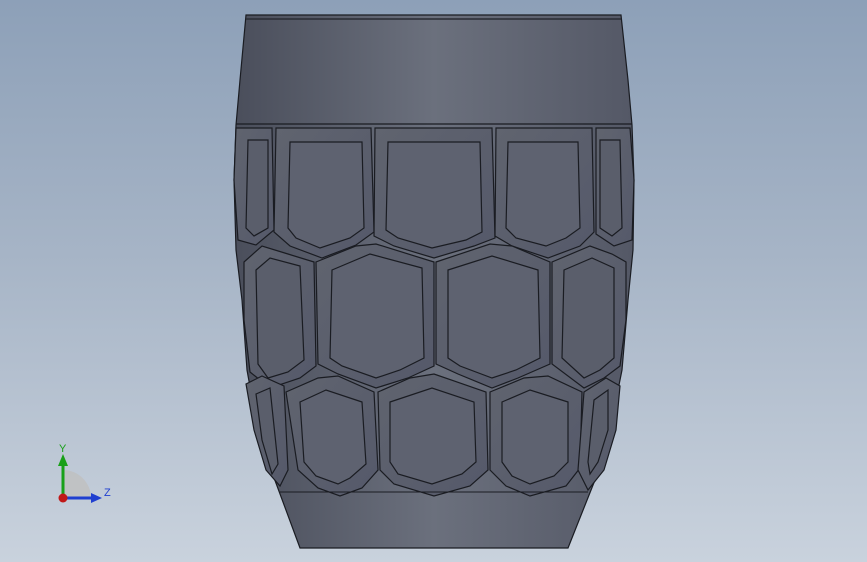  What do you see at coordinates (107, 493) in the screenshot?
I see `z-axis-label: Z` at bounding box center [107, 493].